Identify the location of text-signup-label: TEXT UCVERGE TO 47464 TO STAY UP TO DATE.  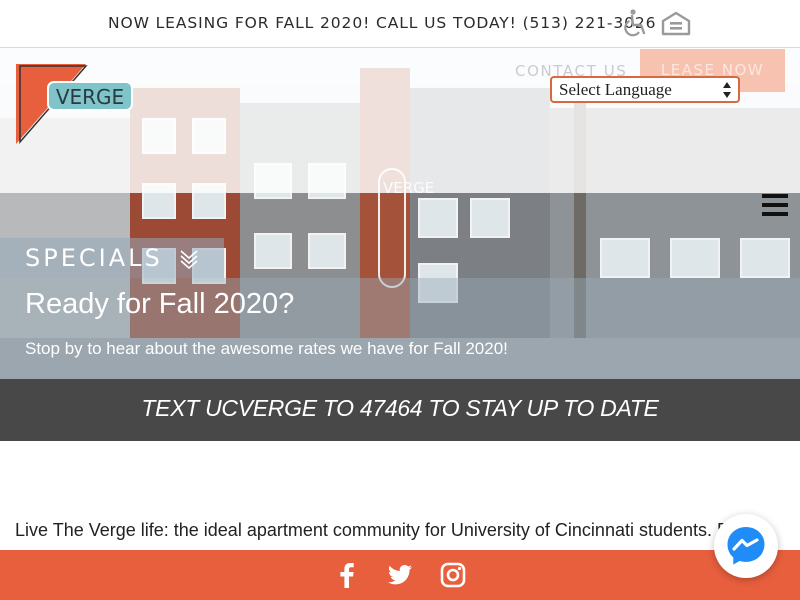
(400, 408).